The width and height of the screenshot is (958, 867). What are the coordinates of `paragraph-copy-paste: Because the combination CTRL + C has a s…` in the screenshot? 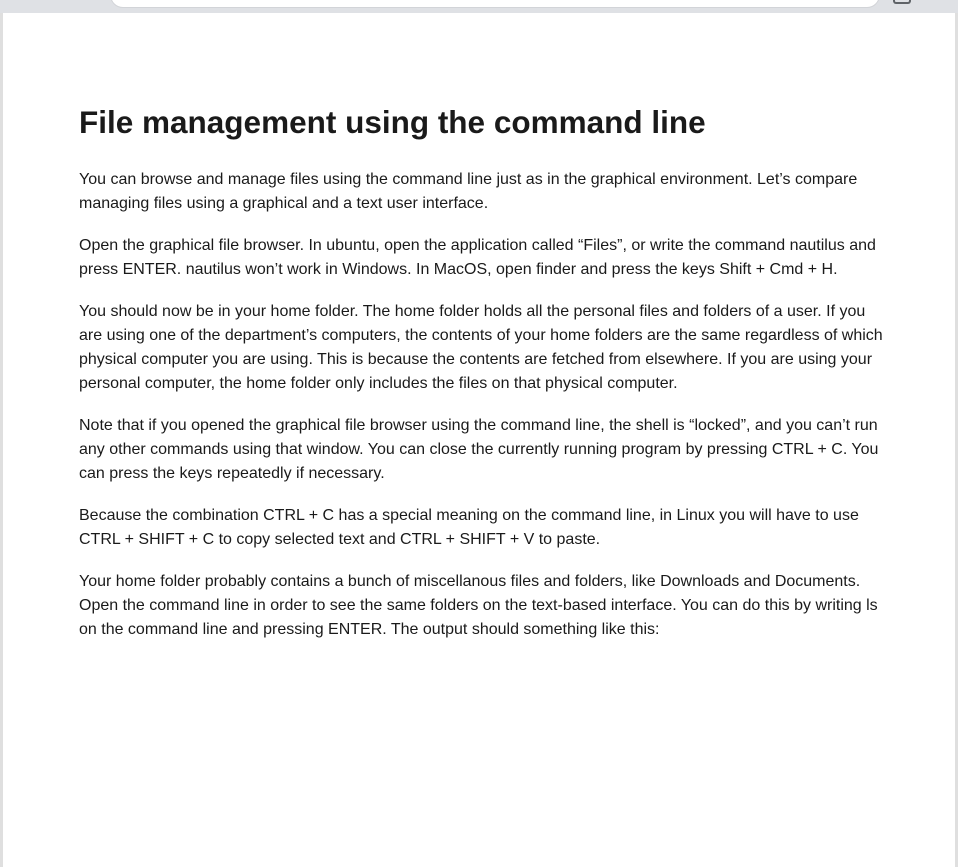 It's located at (469, 527).